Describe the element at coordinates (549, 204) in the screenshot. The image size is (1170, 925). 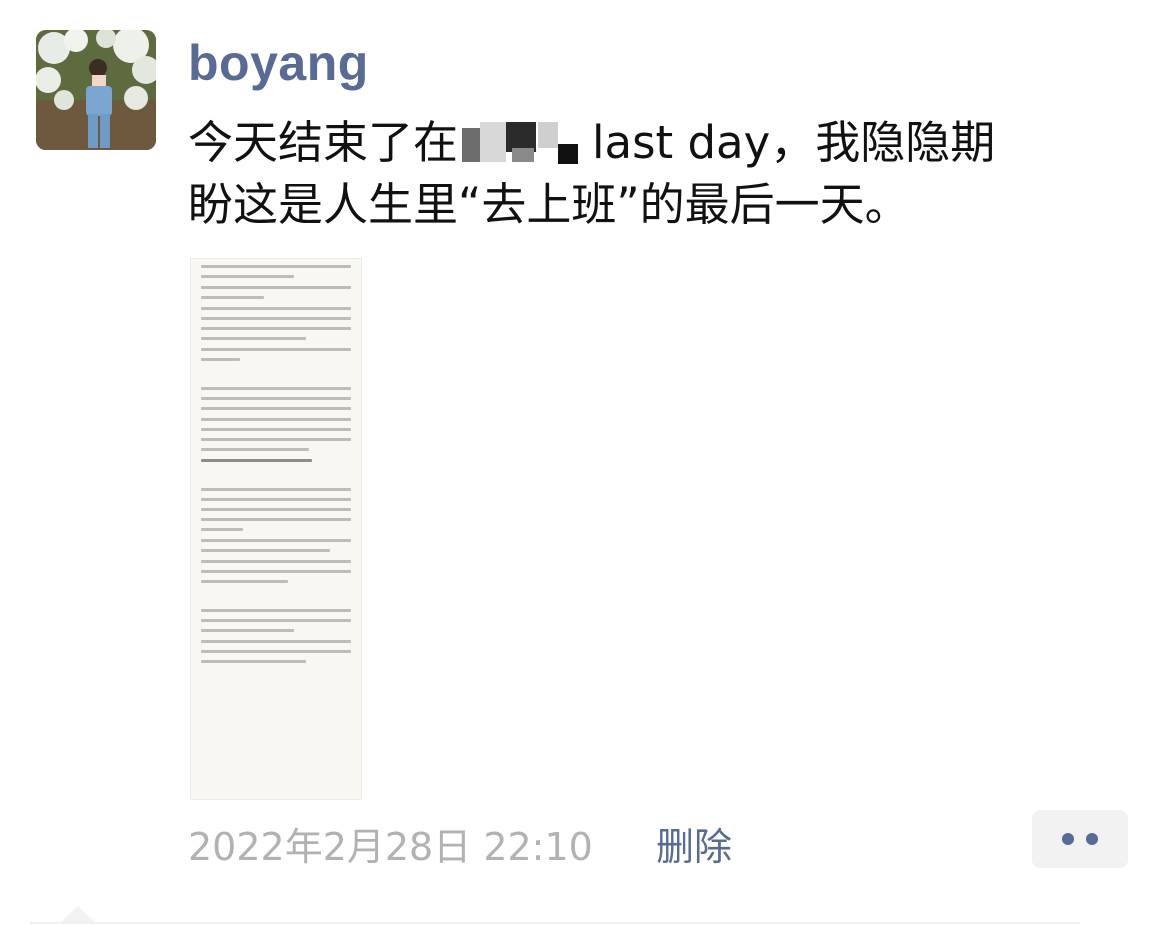
I see `post-text-line-2: 盼这是人生里“去上班”的最后一天。` at that location.